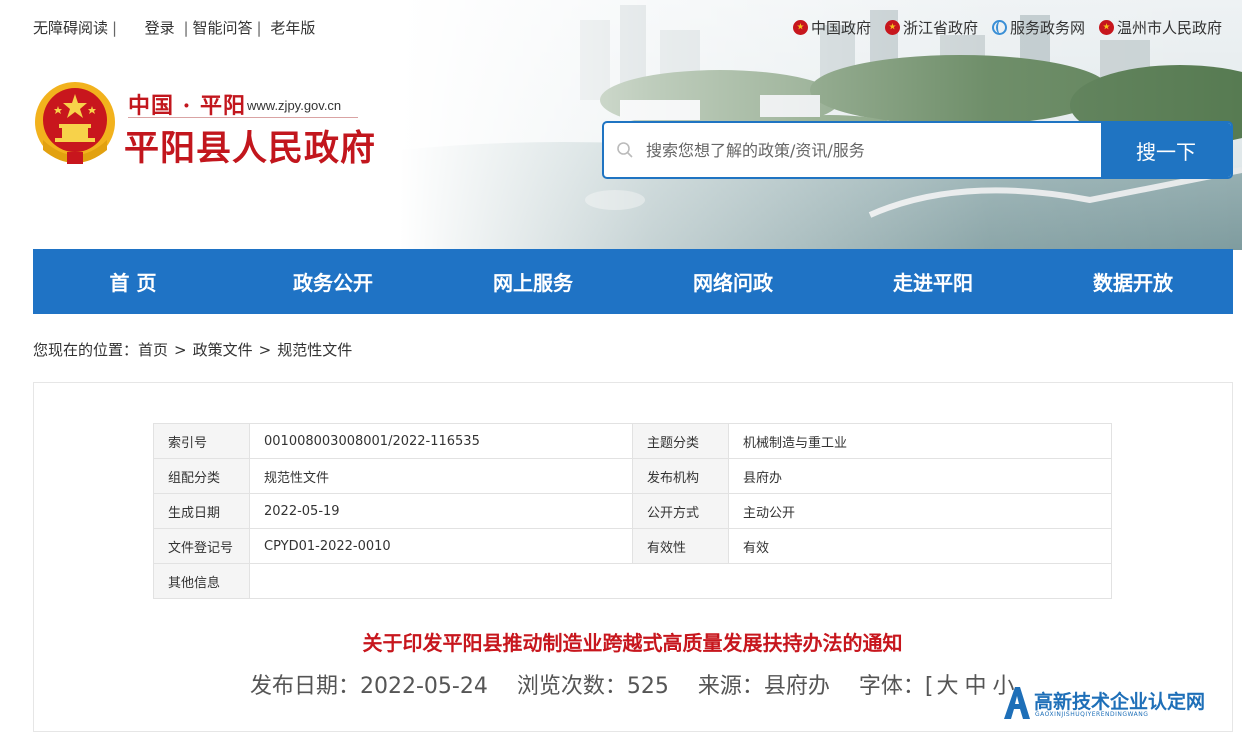 Image resolution: width=1242 pixels, height=732 pixels. What do you see at coordinates (201, 546) in the screenshot?
I see `meta-label: 文件登记号` at bounding box center [201, 546].